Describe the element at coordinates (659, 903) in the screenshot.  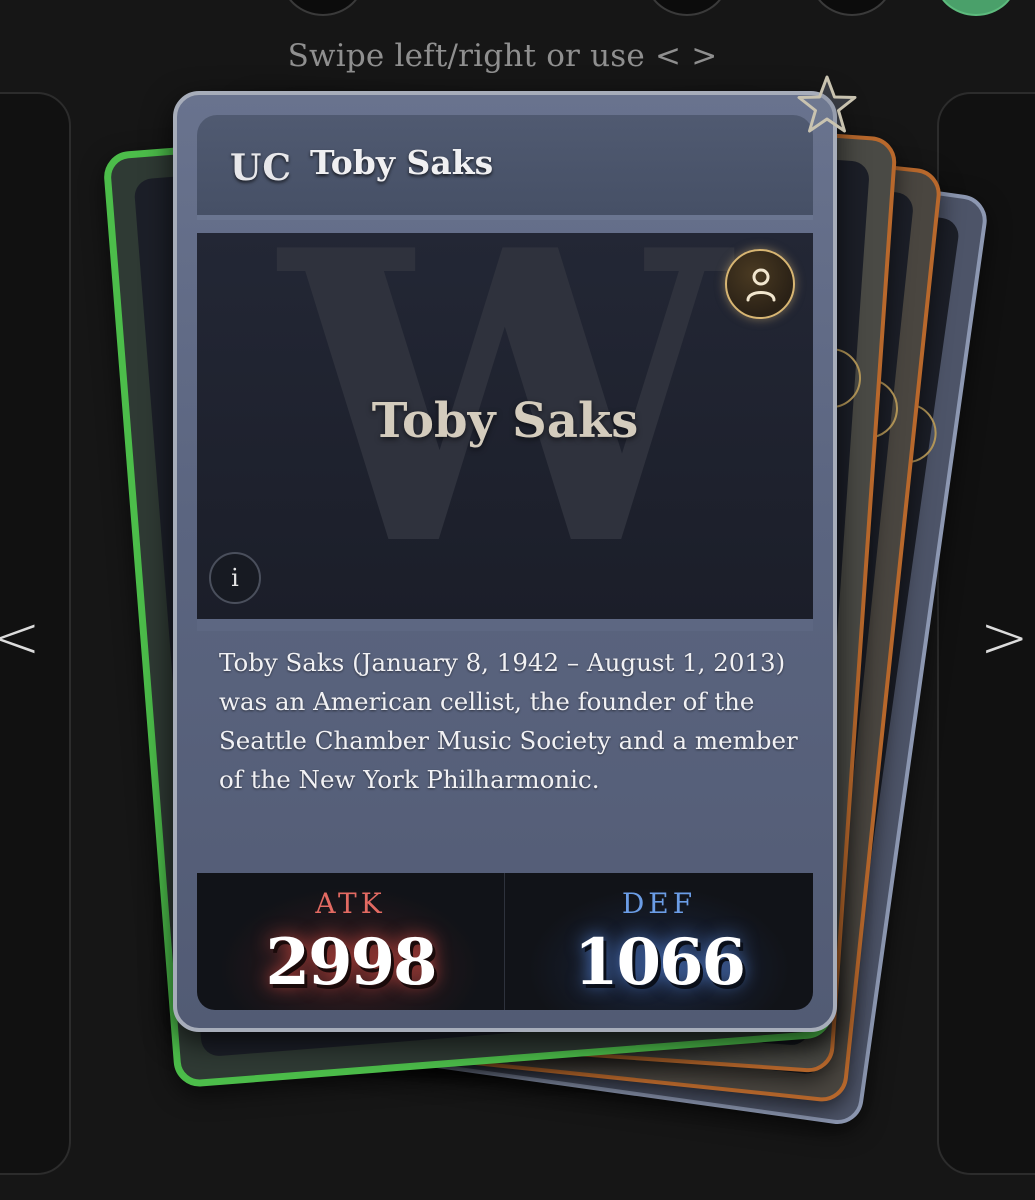
I see `defense-label: DEF` at that location.